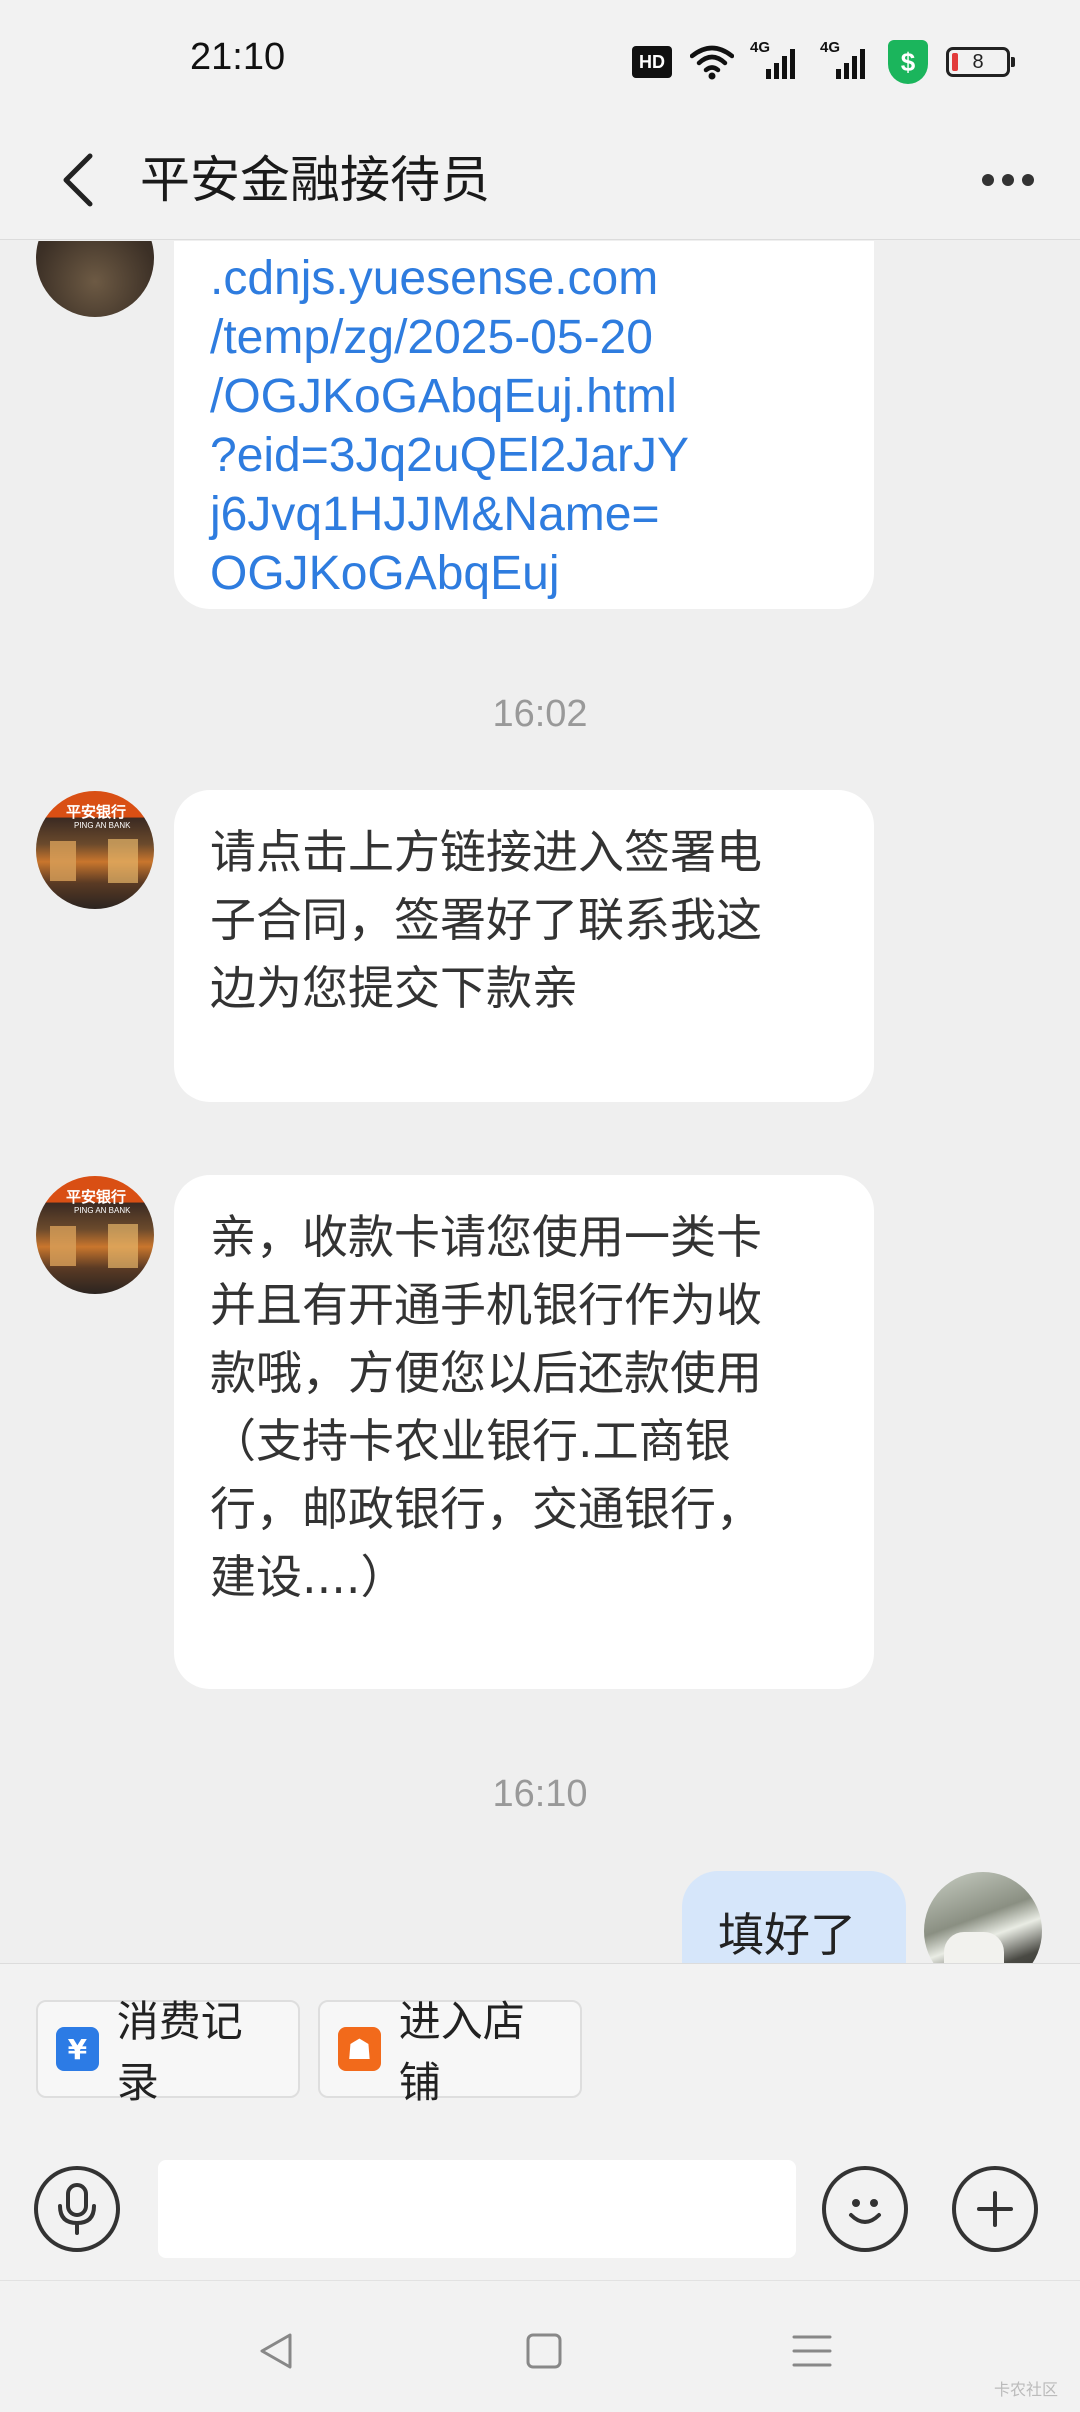 Image resolution: width=1080 pixels, height=2412 pixels. I want to click on agent-avatar, so click(95, 279).